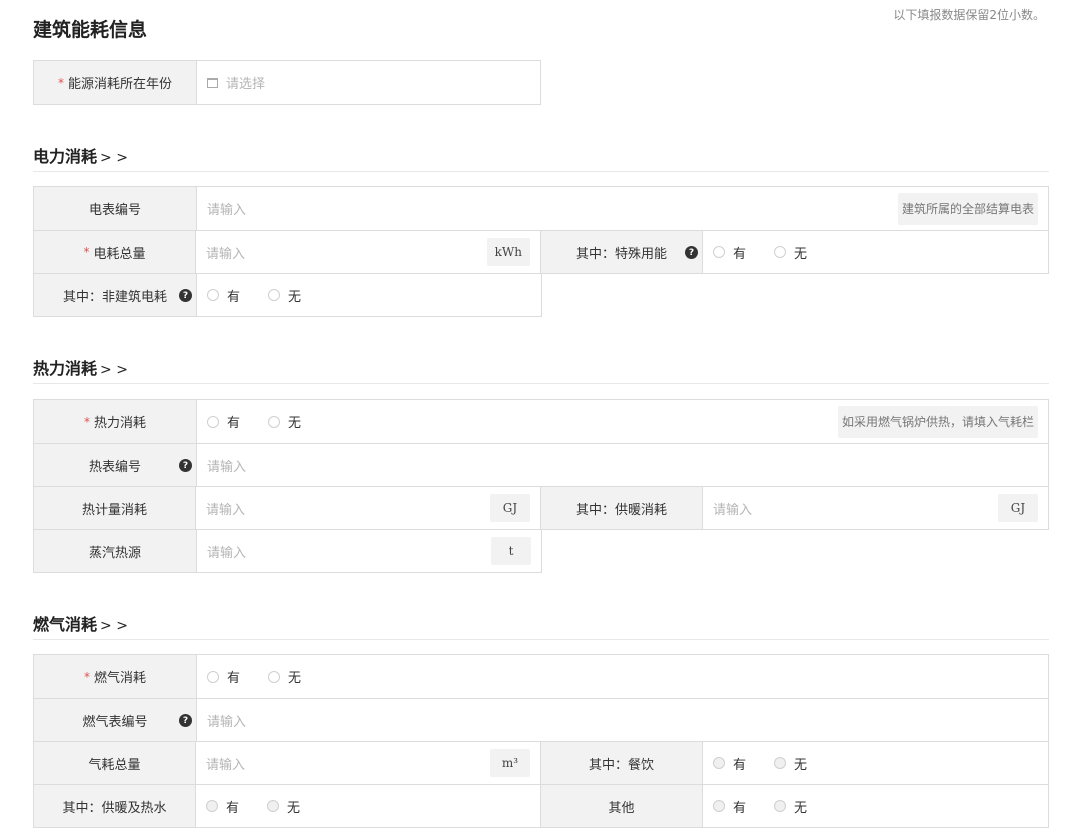 The height and width of the screenshot is (838, 1080). I want to click on steam-label: 蒸汽热源, so click(115, 551).